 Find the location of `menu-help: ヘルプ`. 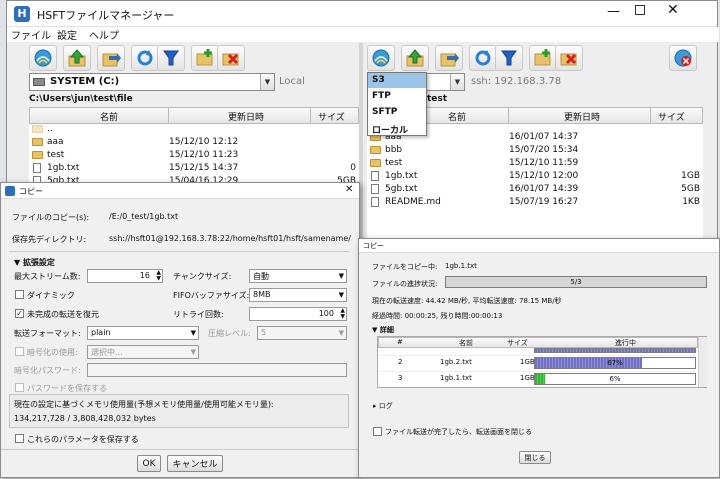

menu-help: ヘルプ is located at coordinates (104, 34).